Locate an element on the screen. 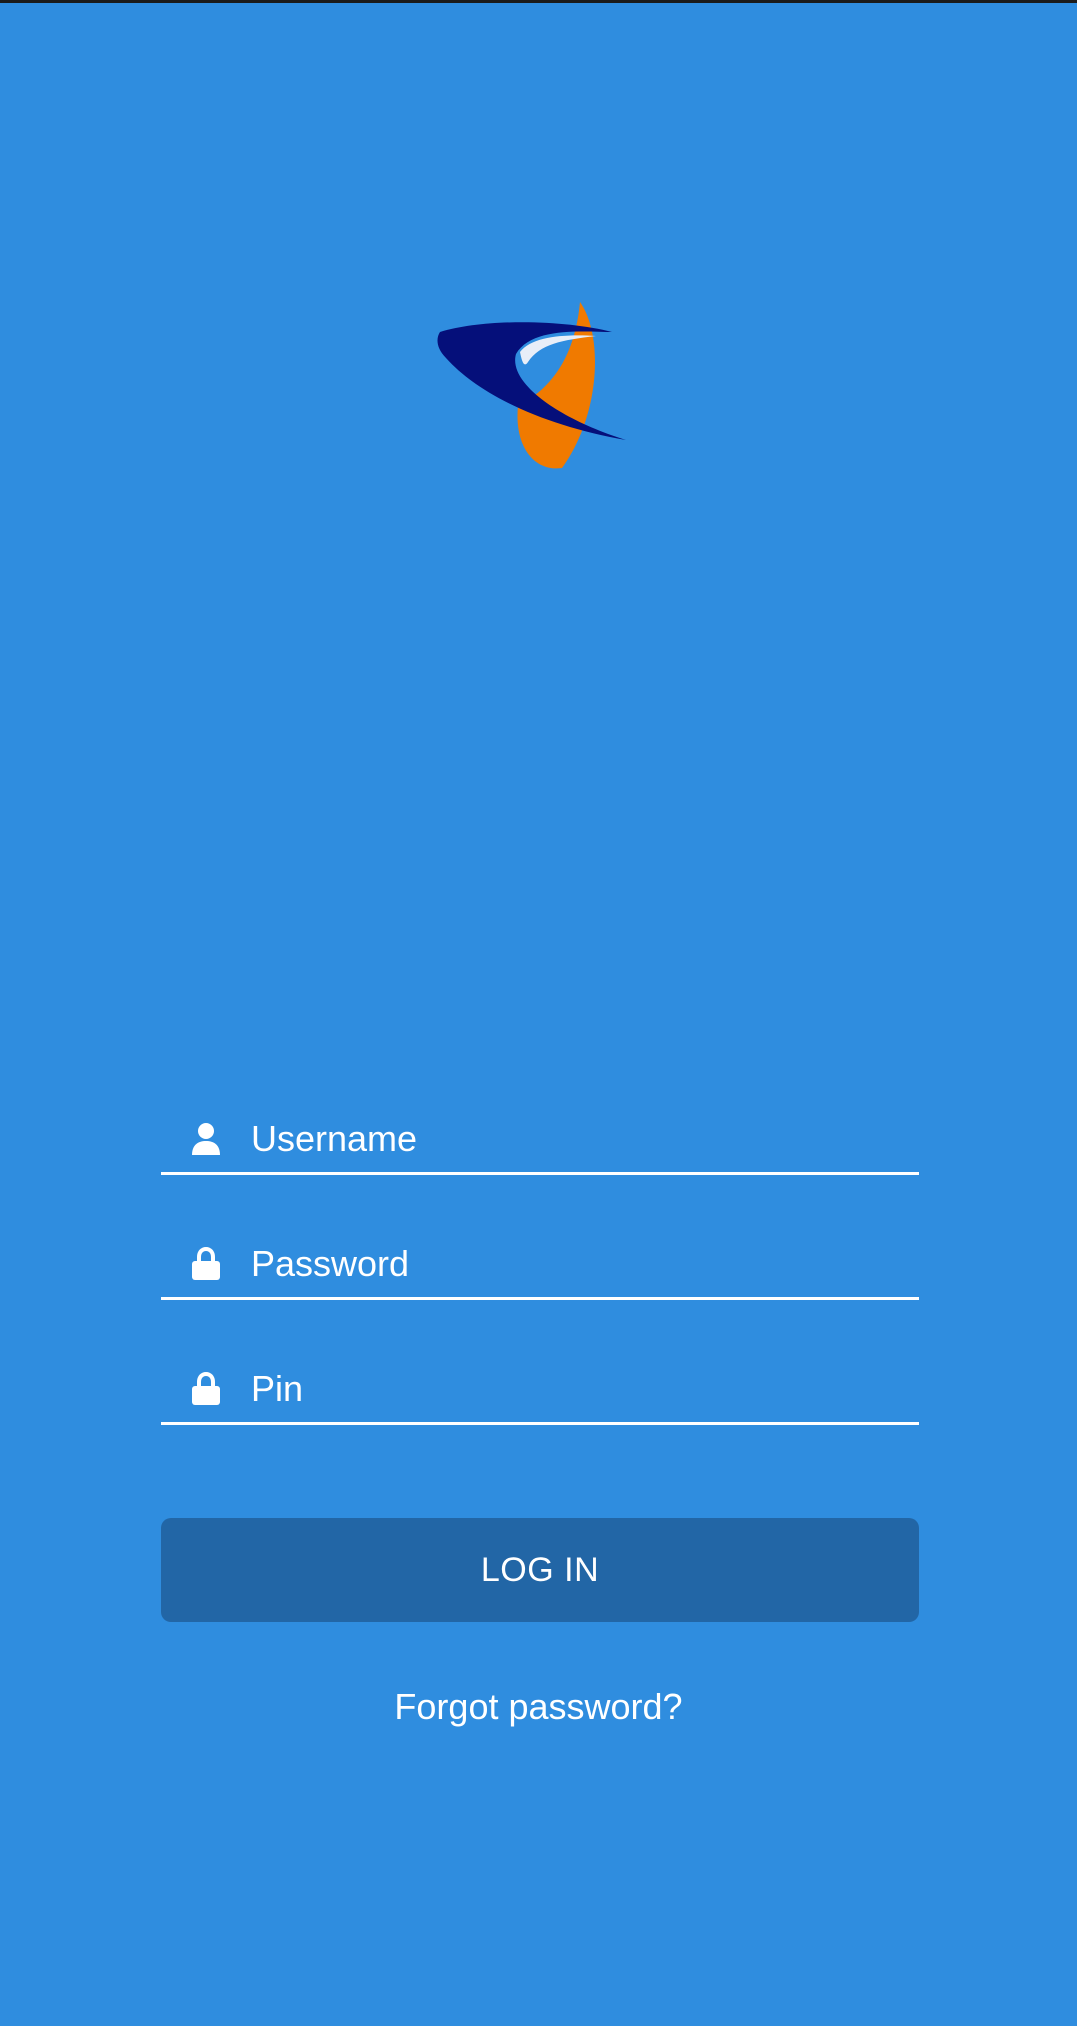  forgot-password-link: Forgot password? is located at coordinates (538, 1707).